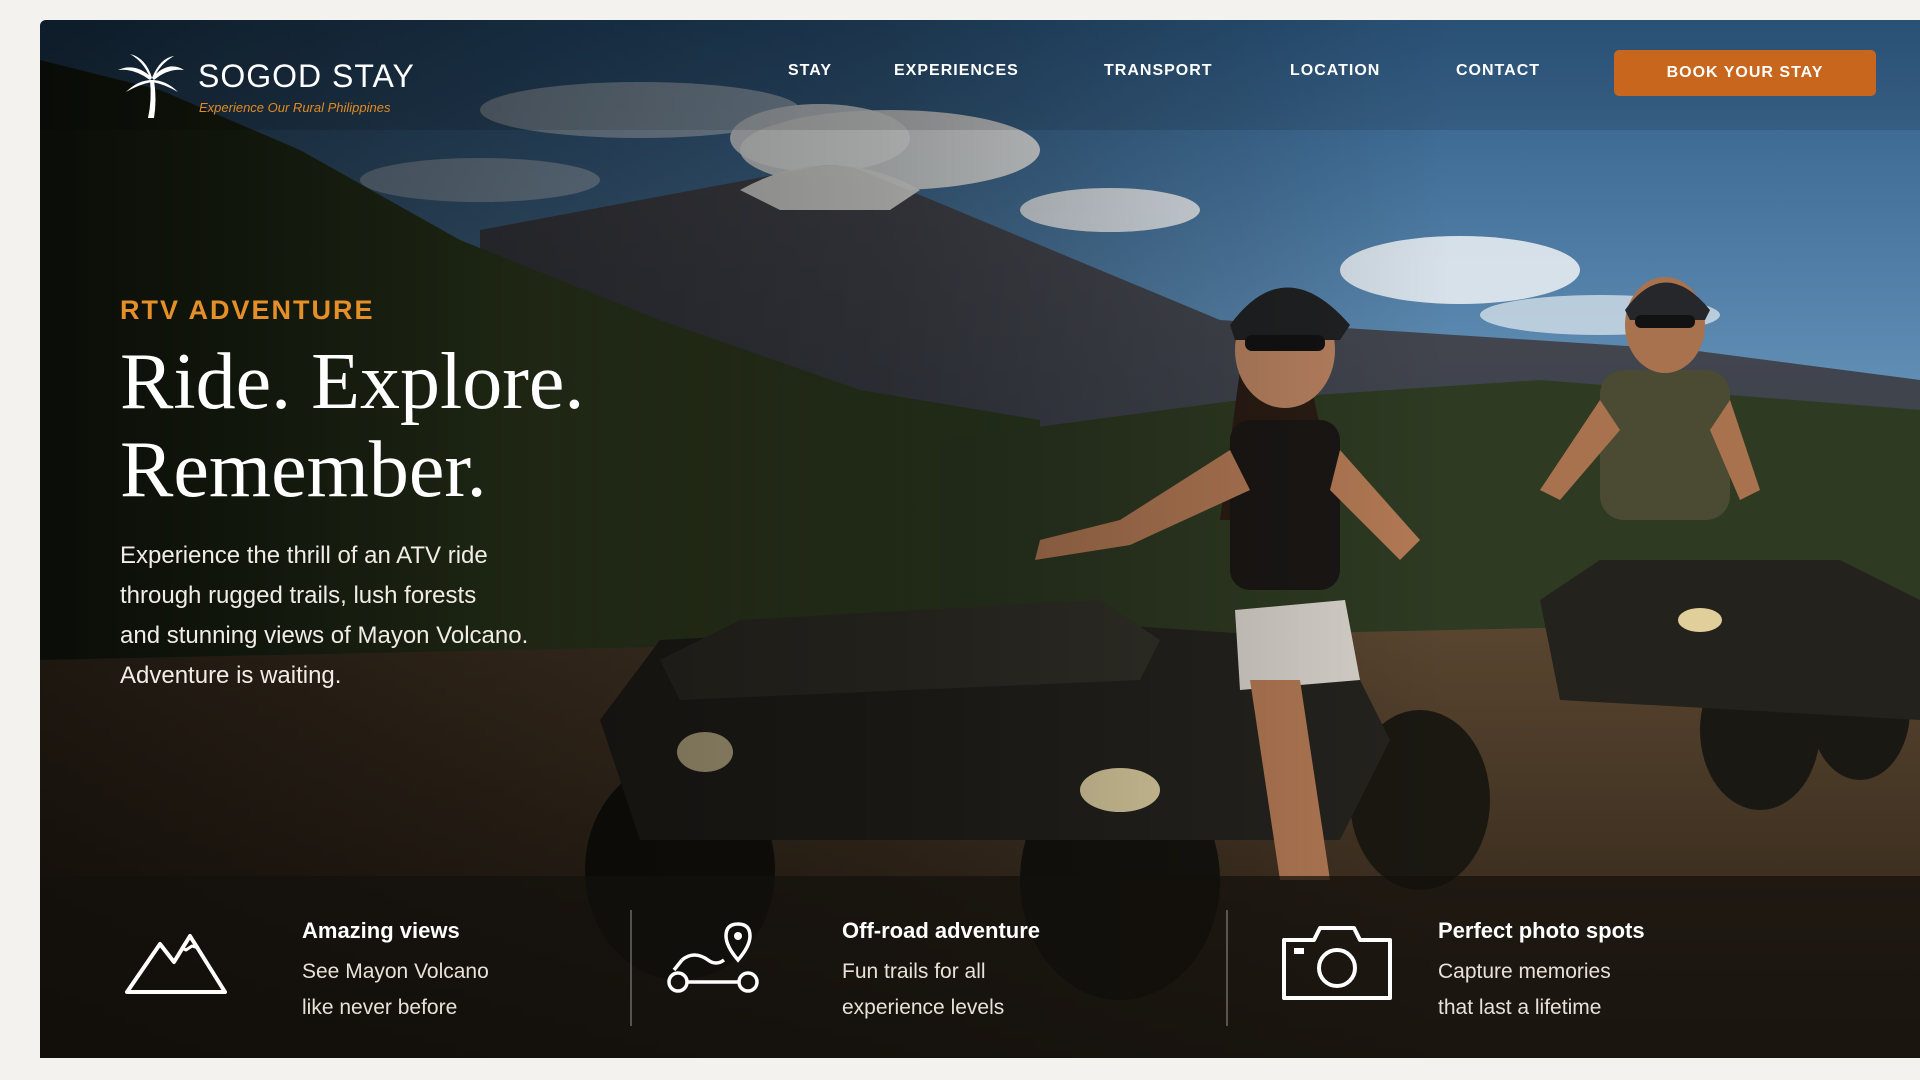 The width and height of the screenshot is (1920, 1080). Describe the element at coordinates (1335, 71) in the screenshot. I see `nav-item-location: LOCATION` at that location.